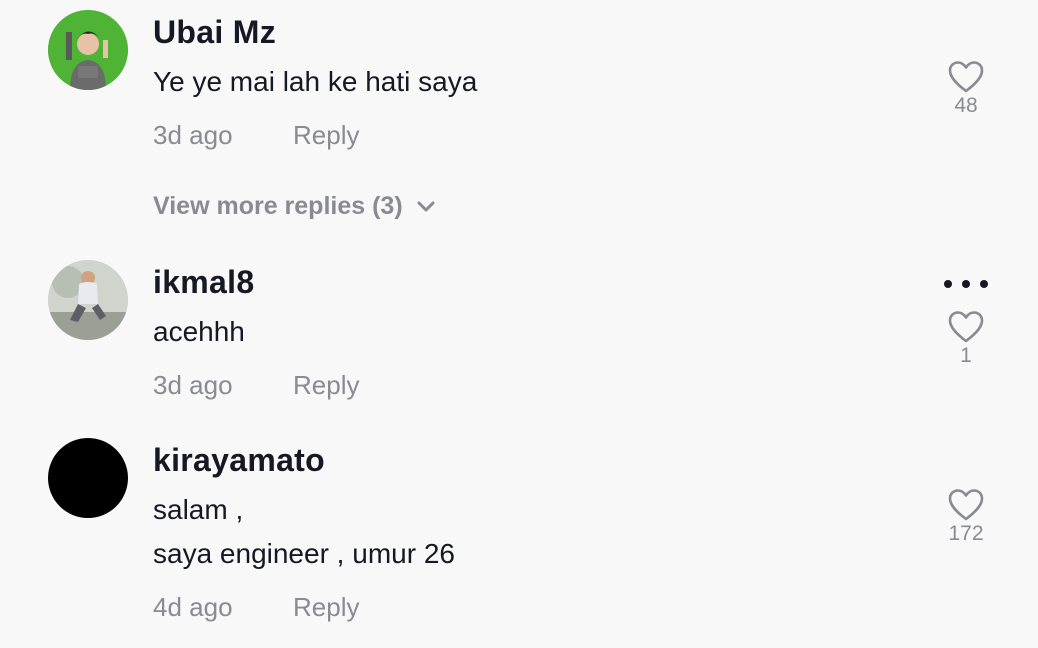 The width and height of the screenshot is (1038, 648). Describe the element at coordinates (966, 533) in the screenshot. I see `like-count: 172` at that location.